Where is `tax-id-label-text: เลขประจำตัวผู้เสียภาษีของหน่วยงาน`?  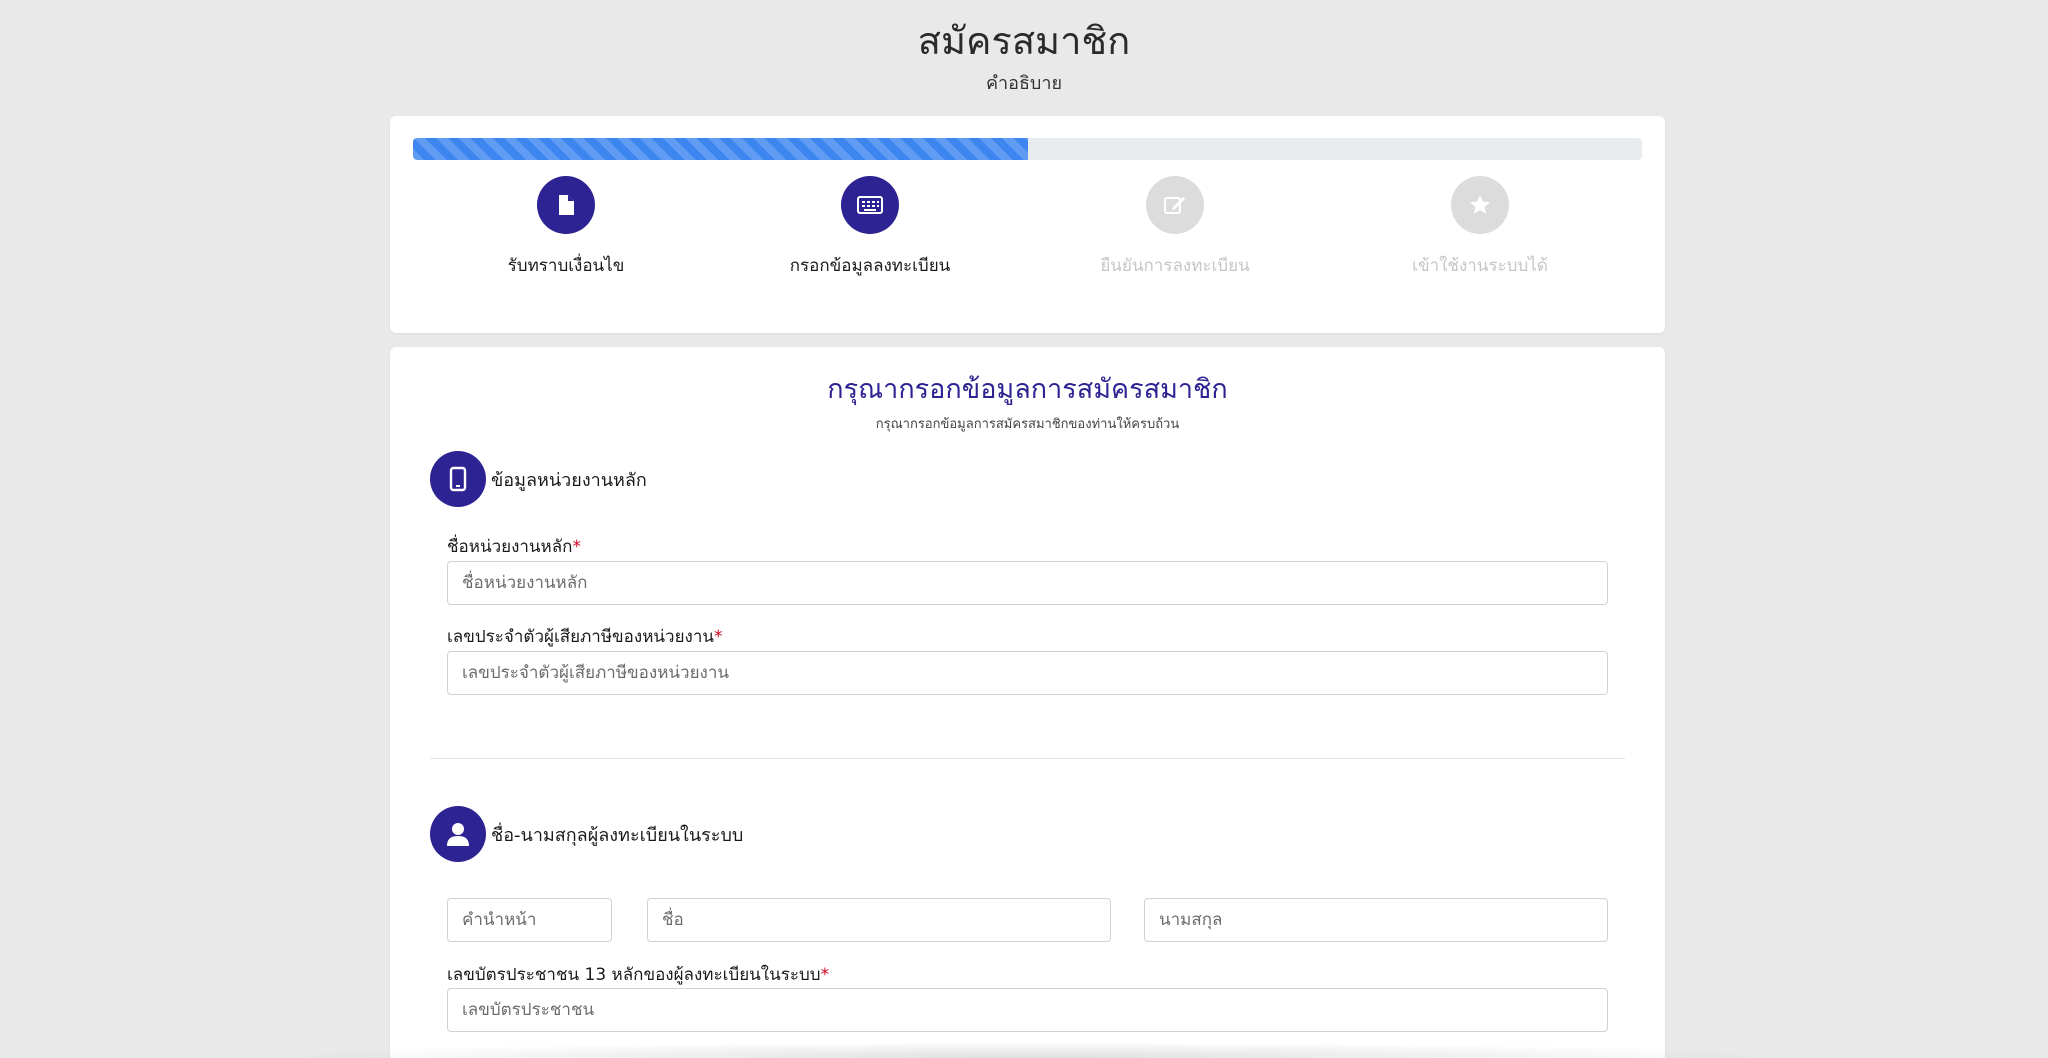
tax-id-label-text: เลขประจำตัวผู้เสียภาษีของหน่วยงาน is located at coordinates (580, 637).